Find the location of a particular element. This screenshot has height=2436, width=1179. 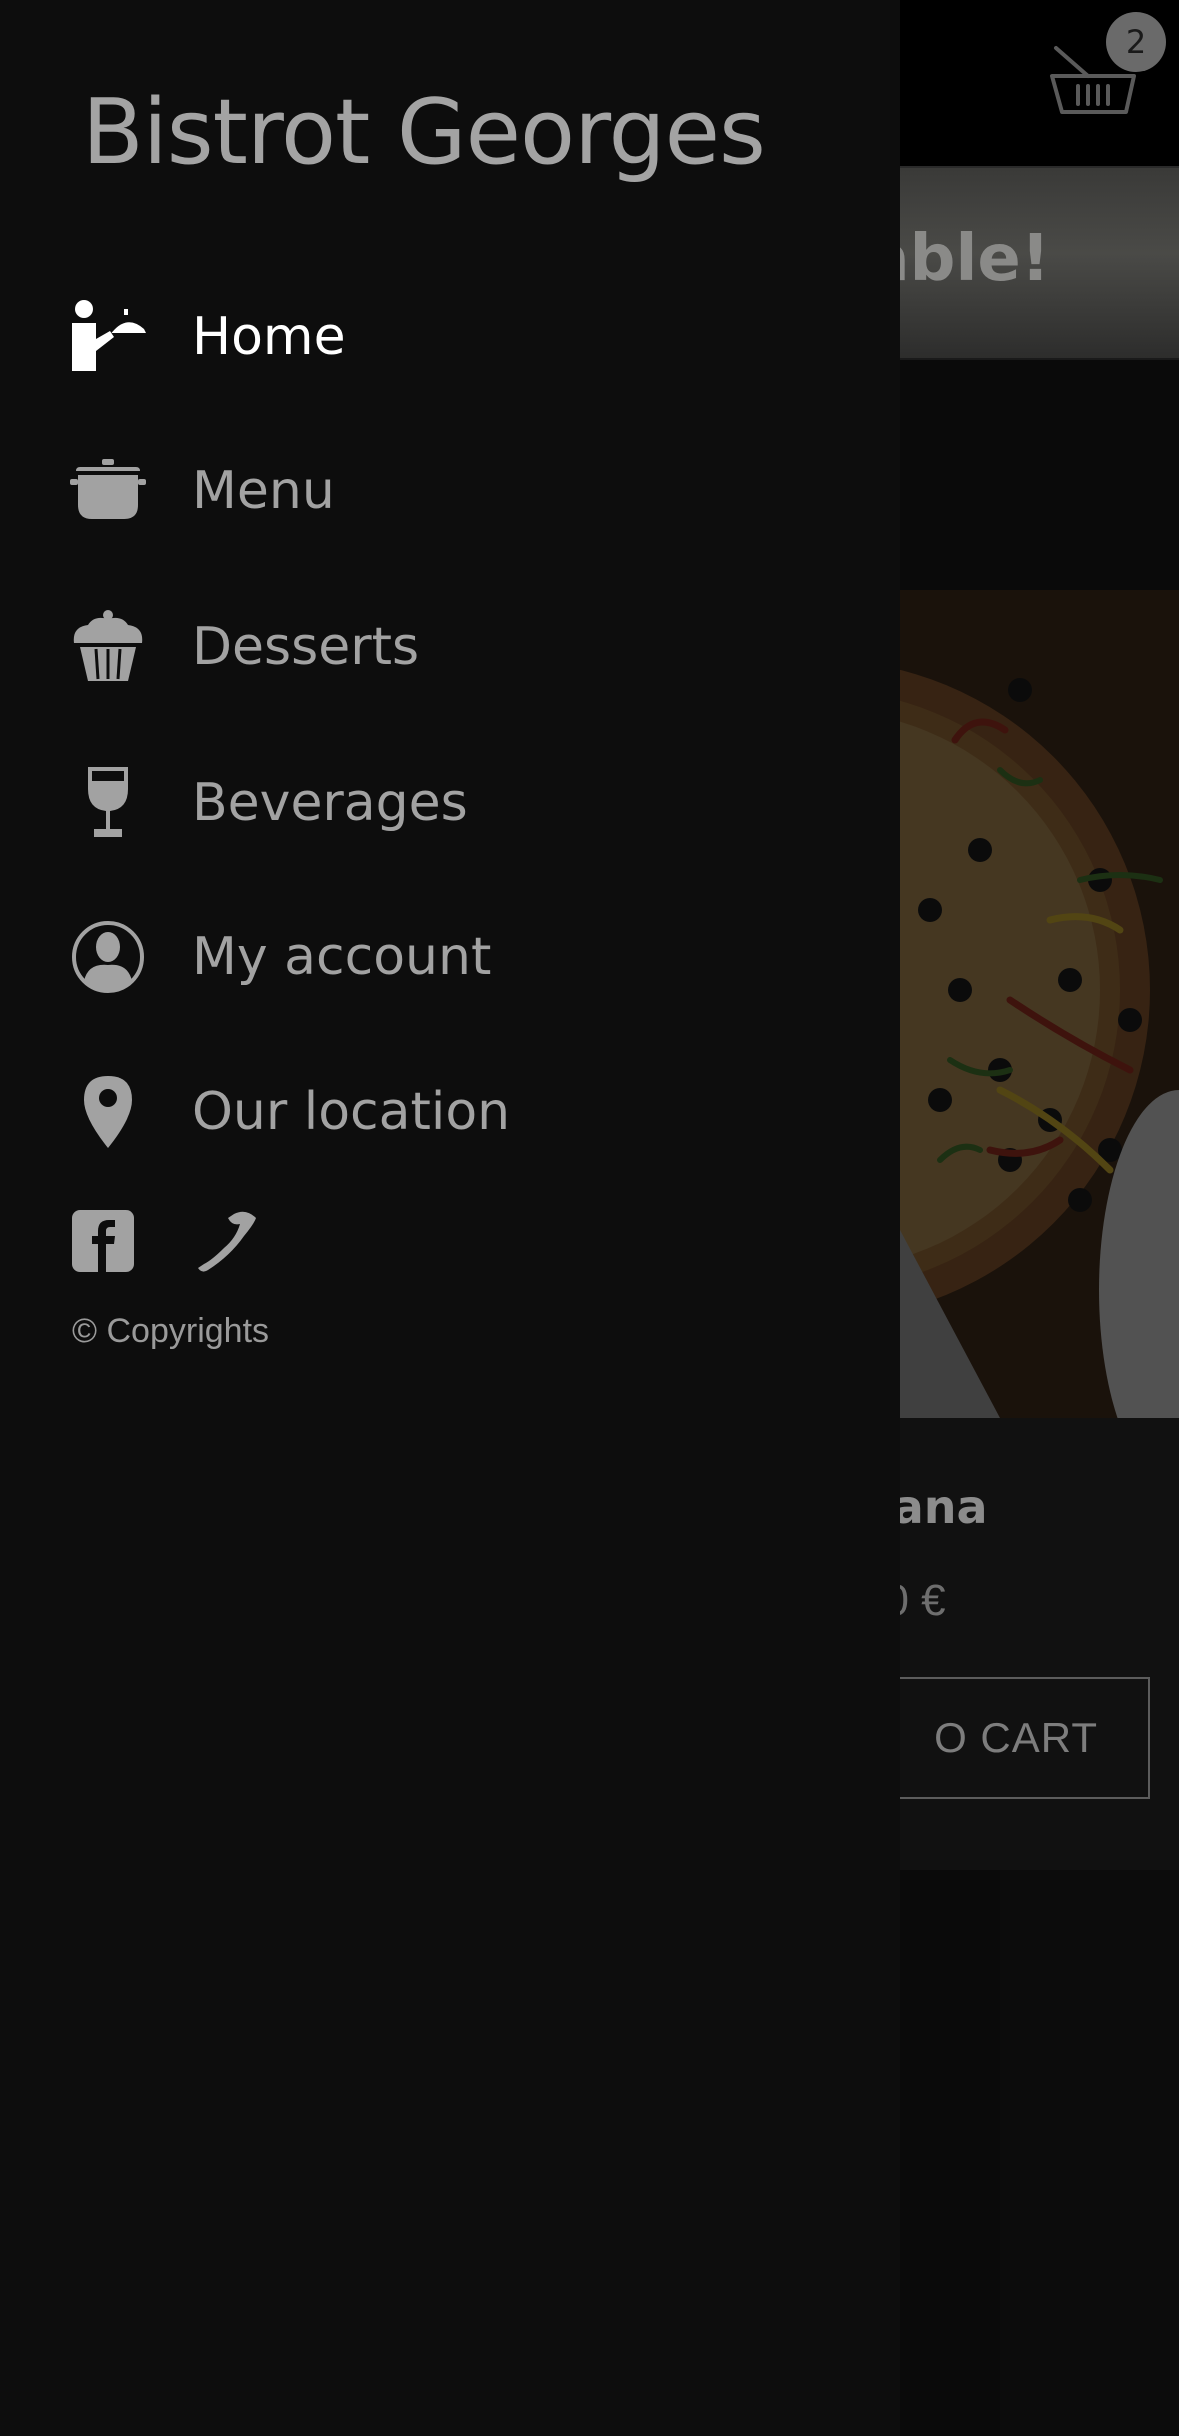

map-pin-icon is located at coordinates (108, 1112).